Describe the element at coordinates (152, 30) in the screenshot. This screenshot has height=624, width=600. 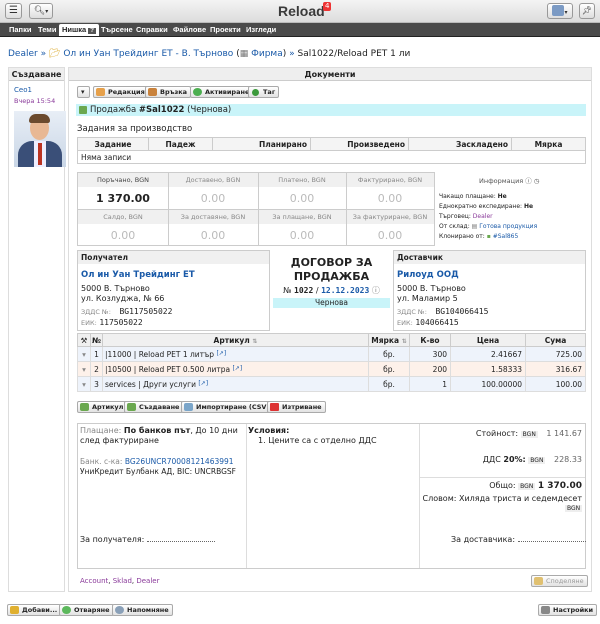
I see `menu-item-reports: Справки` at that location.